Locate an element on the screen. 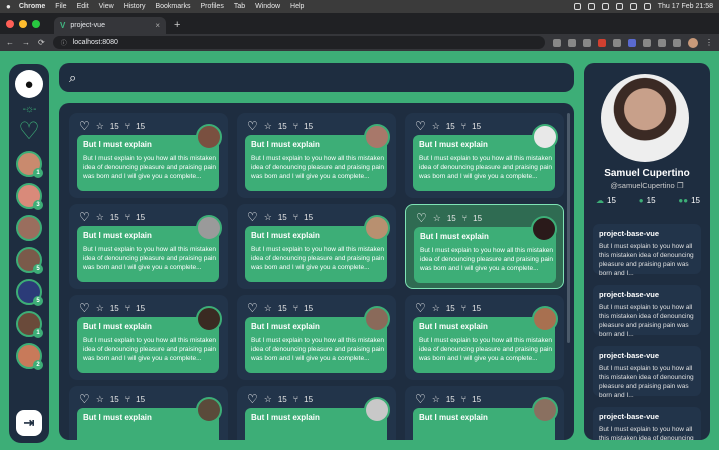 Image resolution: width=719 pixels, height=450 pixels. menubar-clock: Thu 17 Feb 21:58 is located at coordinates (685, 6).